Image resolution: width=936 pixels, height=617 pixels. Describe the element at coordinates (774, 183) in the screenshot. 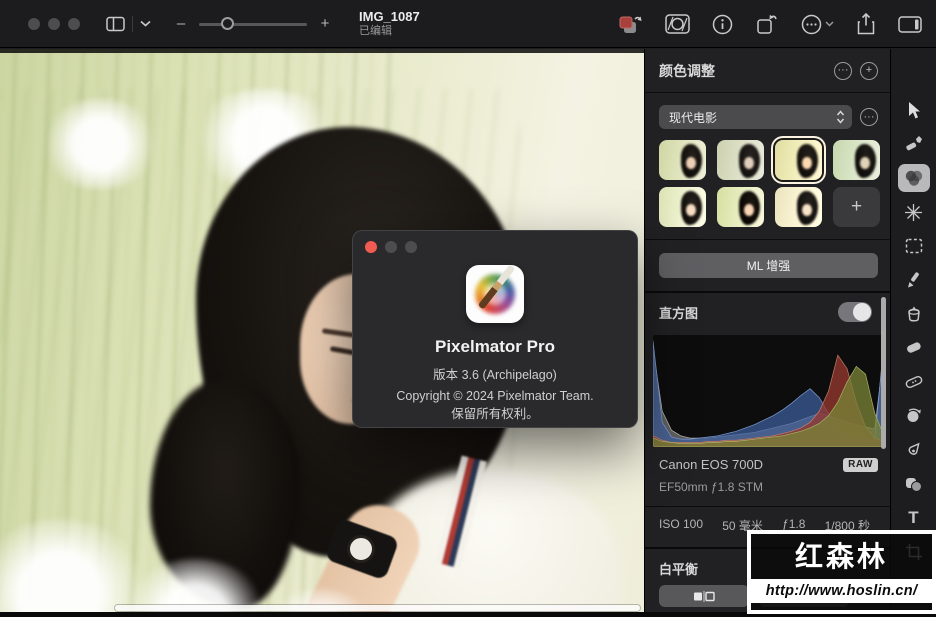

I see `preset-grid: +` at that location.